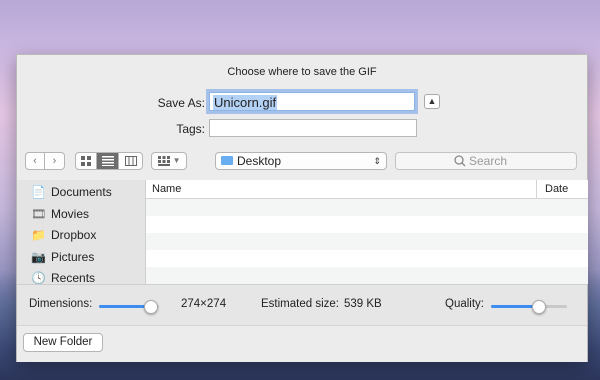 The image size is (600, 380). Describe the element at coordinates (73, 257) in the screenshot. I see `sidebar-item-label: Pictures` at that location.